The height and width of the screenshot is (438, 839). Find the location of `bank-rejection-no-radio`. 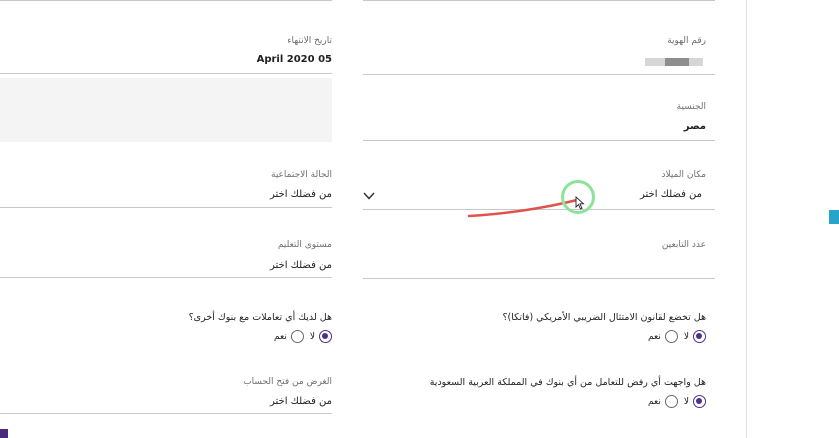

bank-rejection-no-radio is located at coordinates (699, 401).